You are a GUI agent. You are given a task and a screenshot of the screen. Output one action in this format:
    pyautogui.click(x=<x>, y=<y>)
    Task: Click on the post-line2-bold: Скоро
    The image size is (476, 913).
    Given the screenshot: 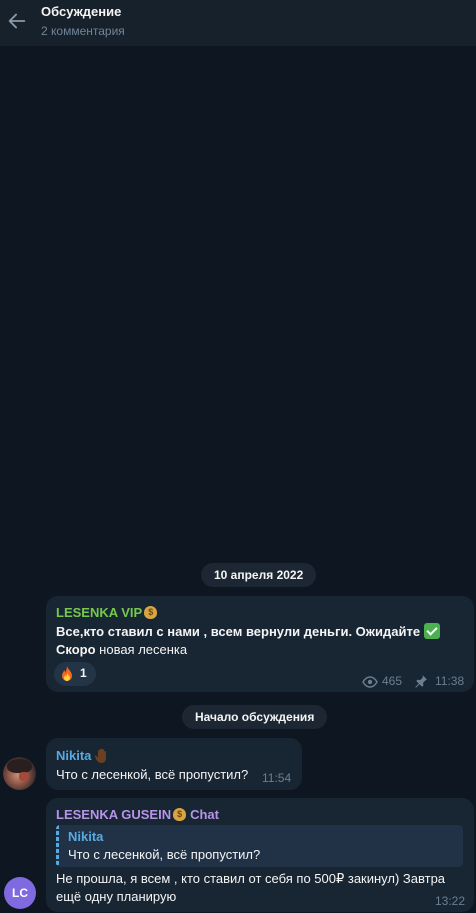 What is the action you would take?
    pyautogui.click(x=76, y=649)
    